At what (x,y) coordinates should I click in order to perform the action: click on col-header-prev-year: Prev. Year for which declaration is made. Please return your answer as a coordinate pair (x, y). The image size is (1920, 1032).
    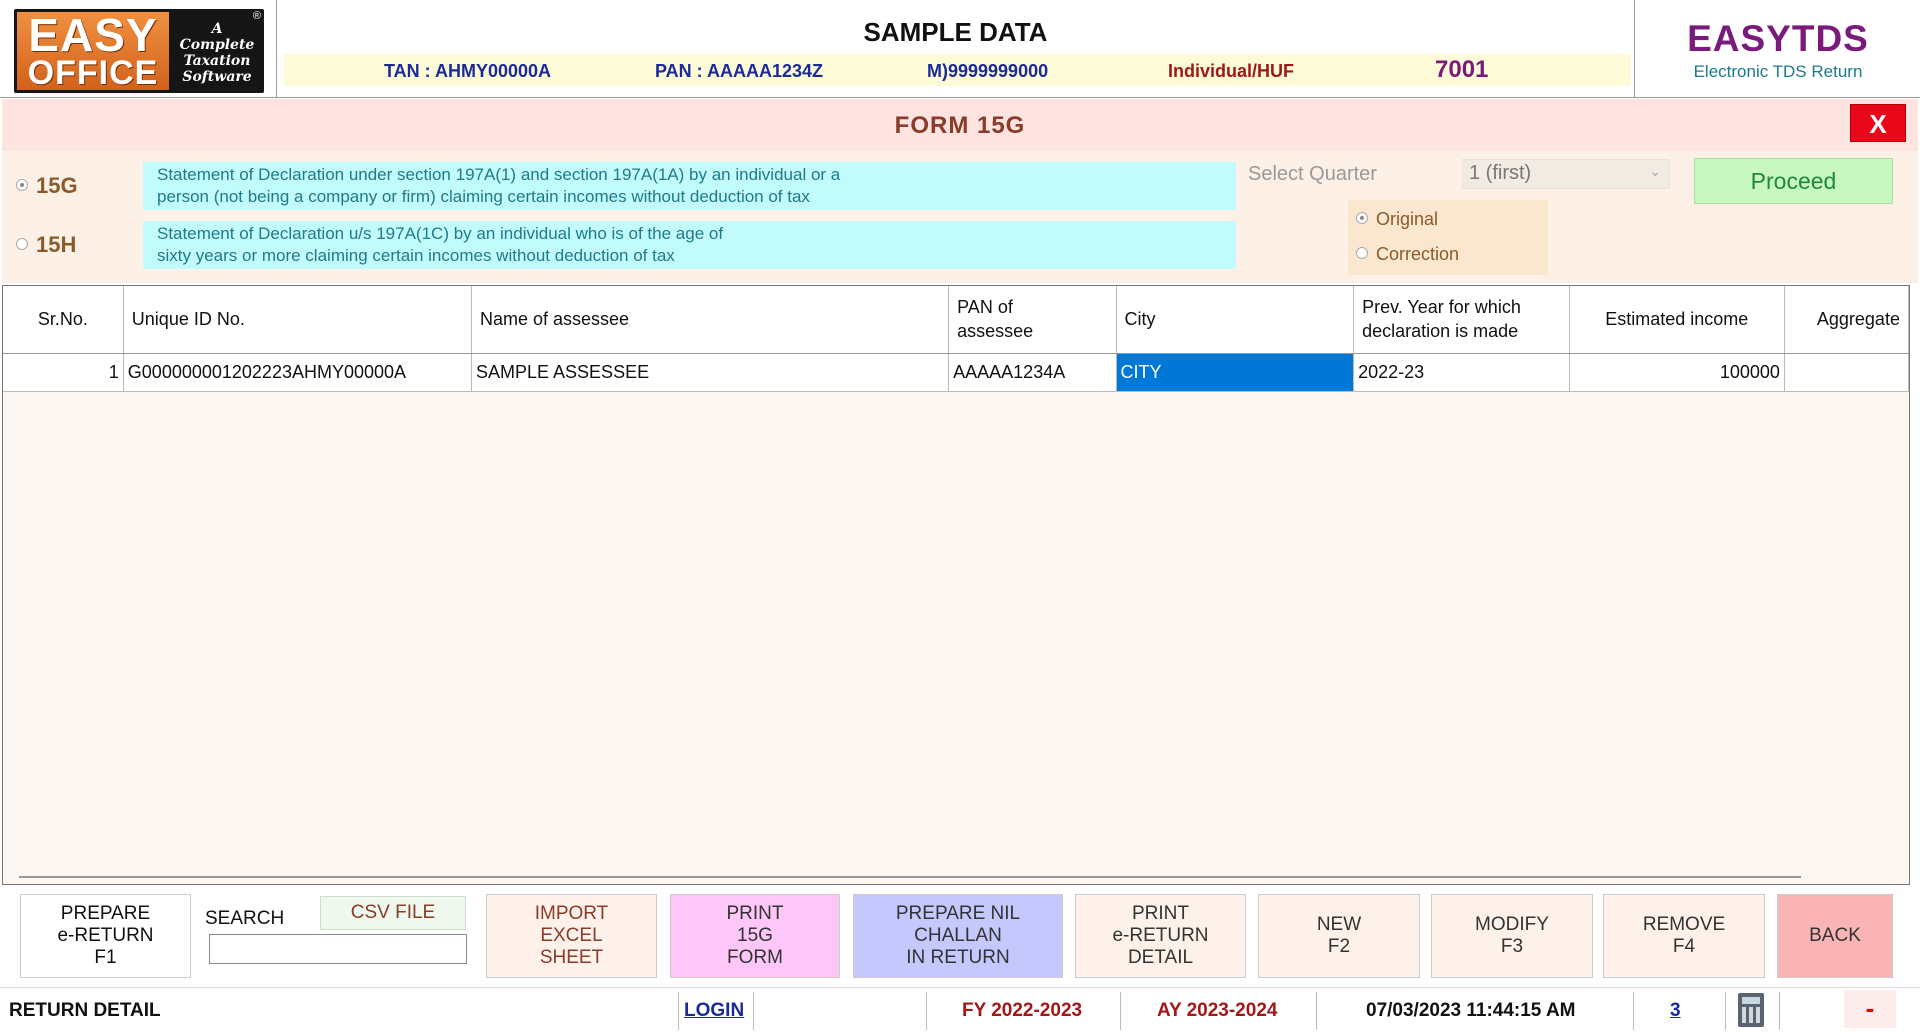
    Looking at the image, I should click on (1461, 320).